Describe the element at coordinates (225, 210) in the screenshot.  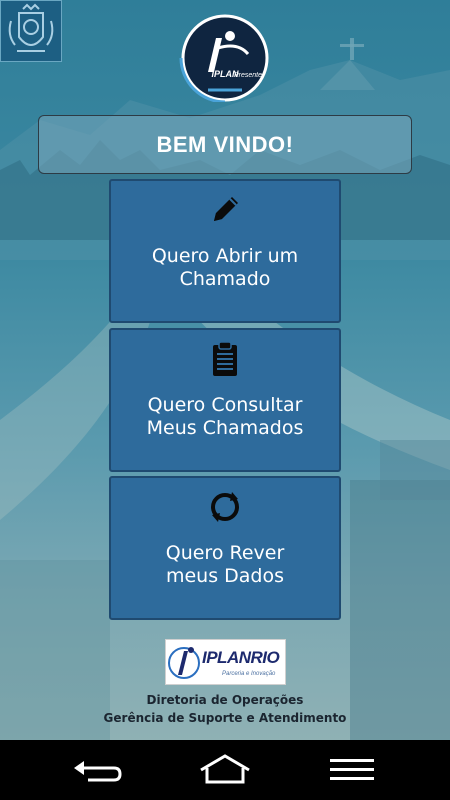
I see `pencil-icon` at that location.